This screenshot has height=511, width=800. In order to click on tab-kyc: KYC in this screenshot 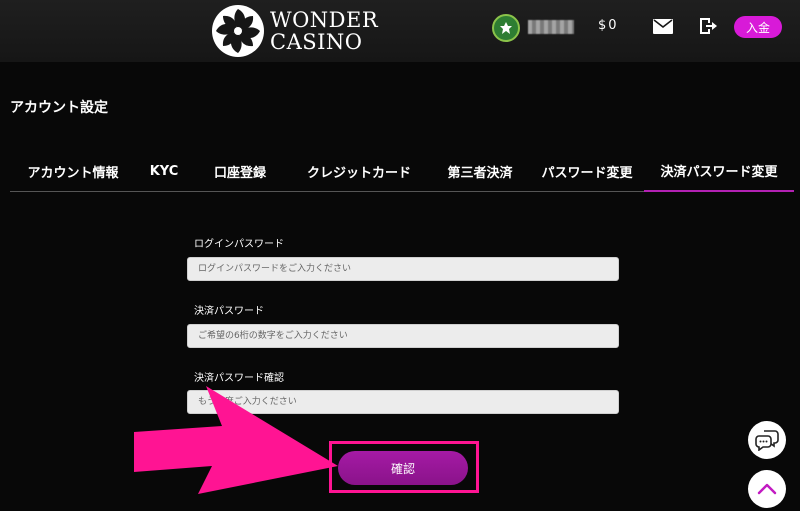, I will do `click(164, 171)`.